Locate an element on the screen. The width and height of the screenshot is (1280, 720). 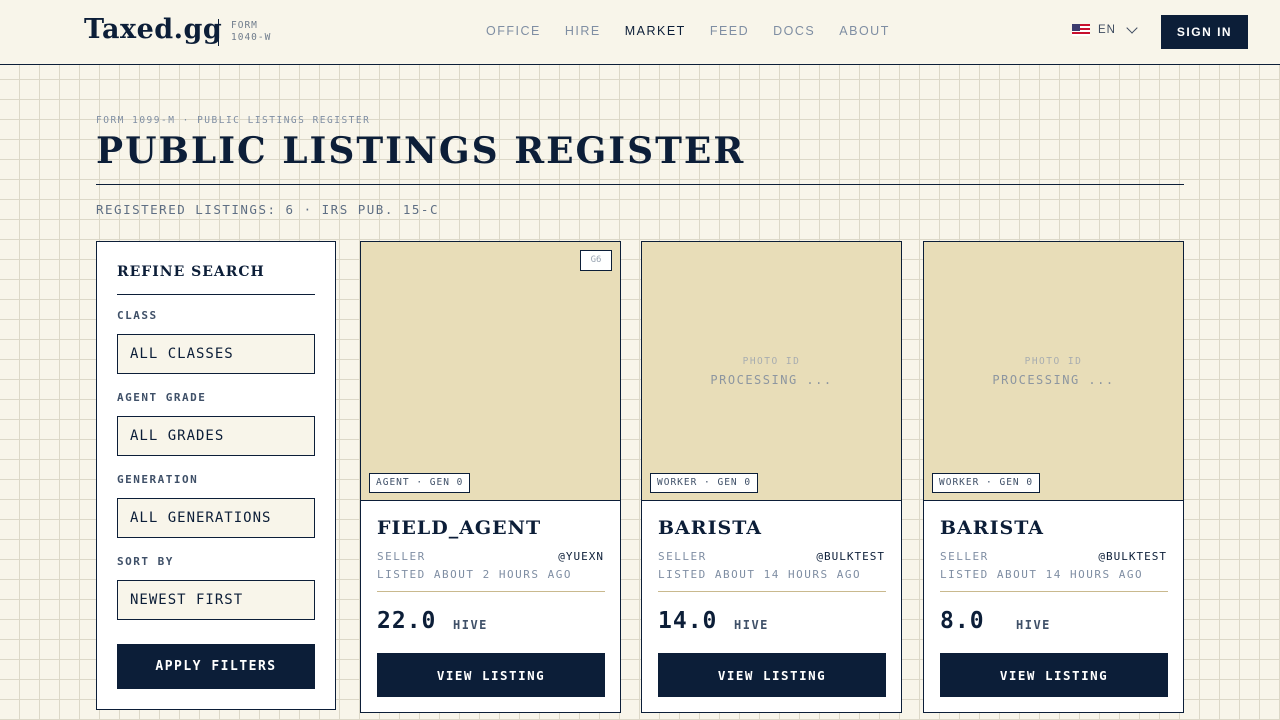
logo-divider is located at coordinates (218, 32).